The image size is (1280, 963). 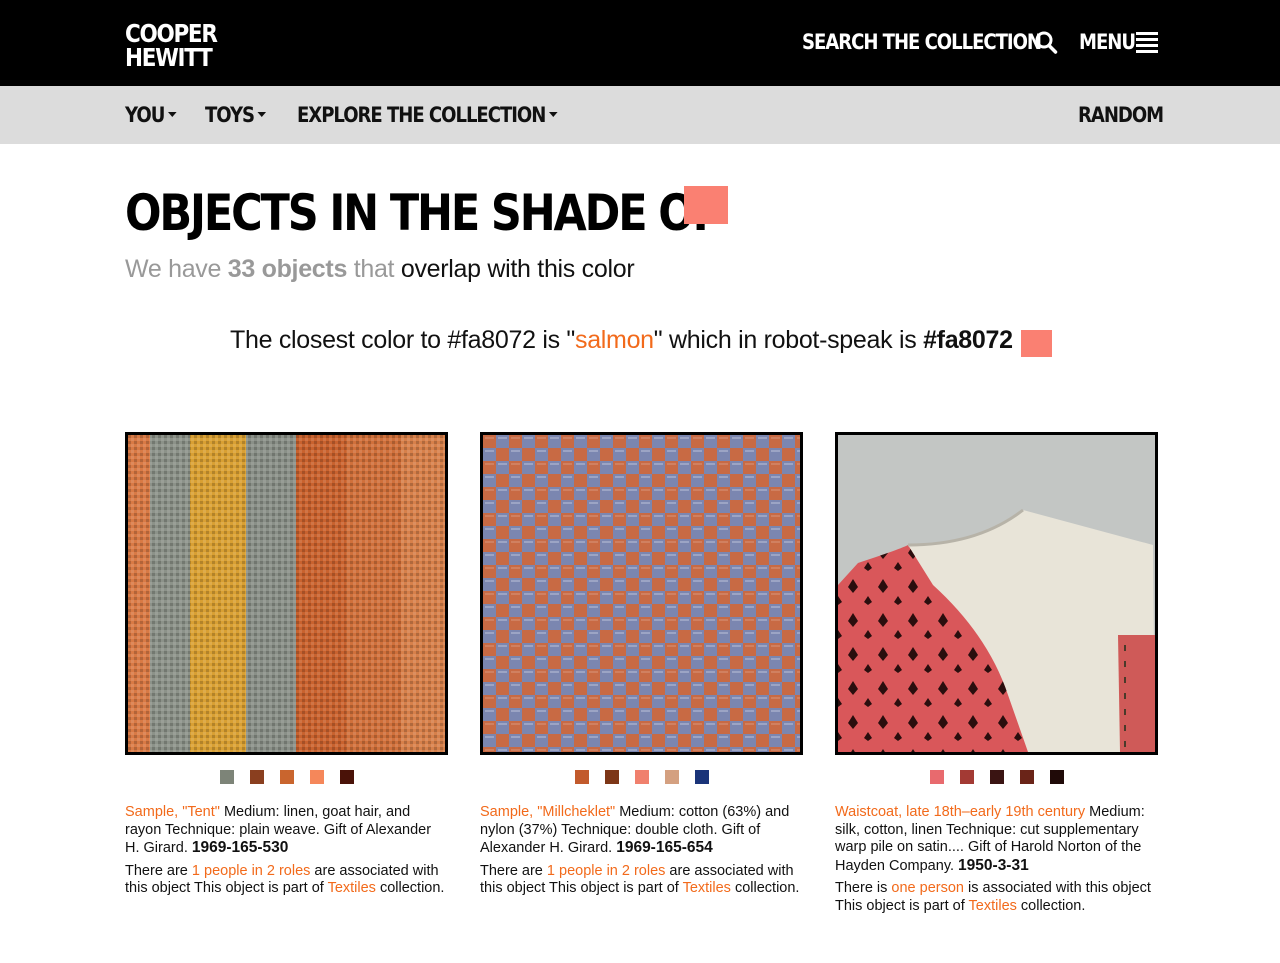 I want to click on nav-toys-label: TOYS, so click(x=230, y=115).